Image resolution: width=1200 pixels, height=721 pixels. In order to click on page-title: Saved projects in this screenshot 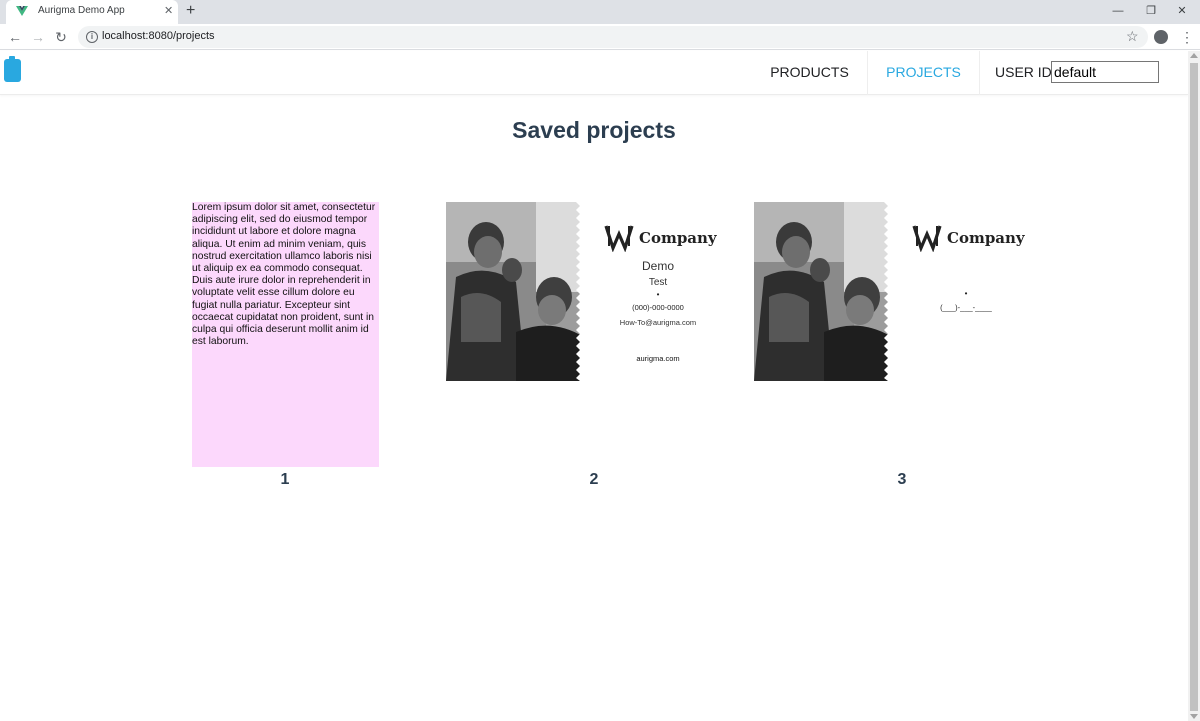, I will do `click(594, 130)`.